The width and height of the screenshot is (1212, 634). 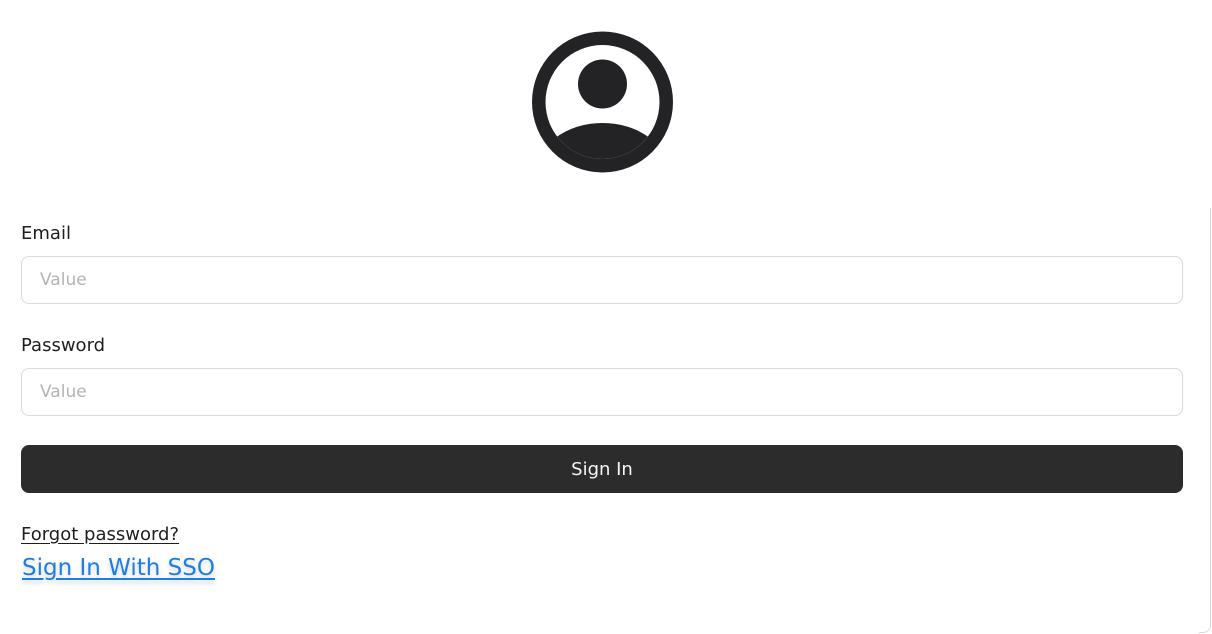 What do you see at coordinates (63, 345) in the screenshot?
I see `password-label: Password` at bounding box center [63, 345].